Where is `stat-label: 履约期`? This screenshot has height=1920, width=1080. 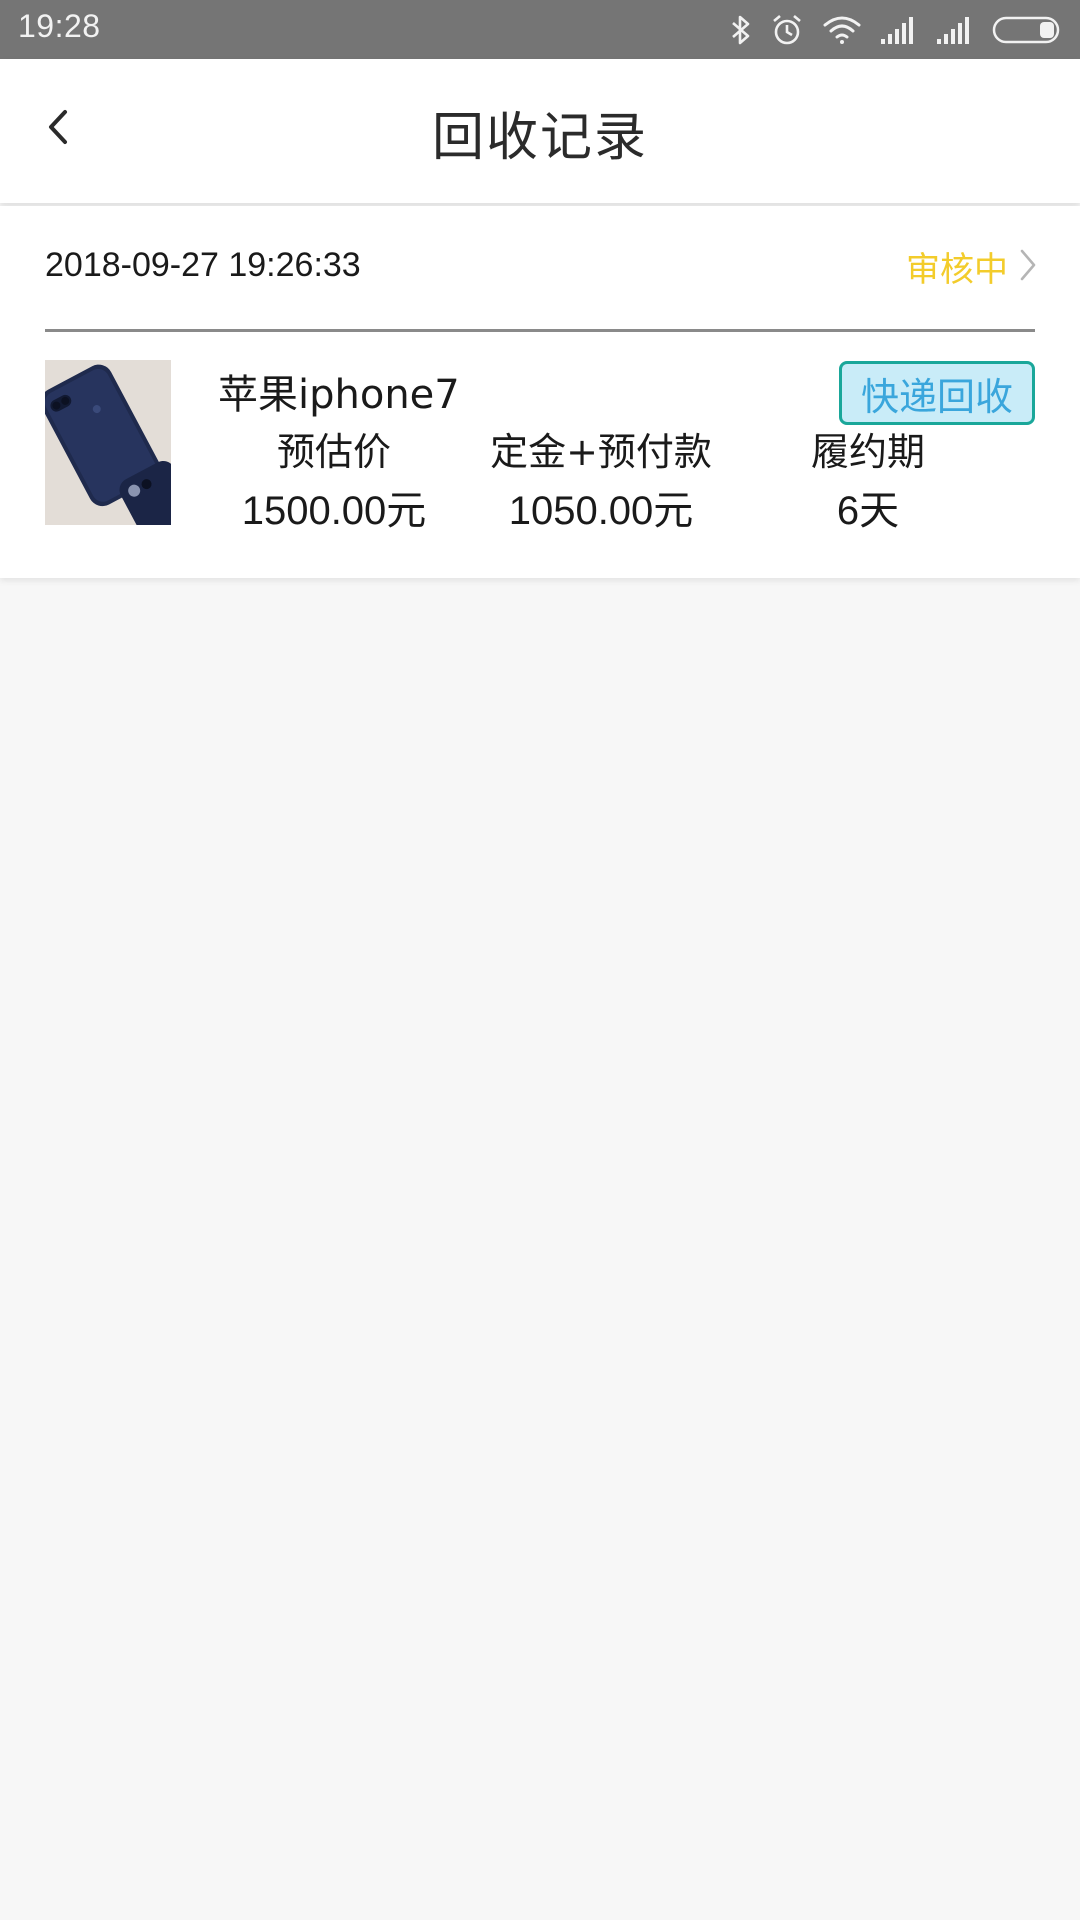 stat-label: 履约期 is located at coordinates (867, 452).